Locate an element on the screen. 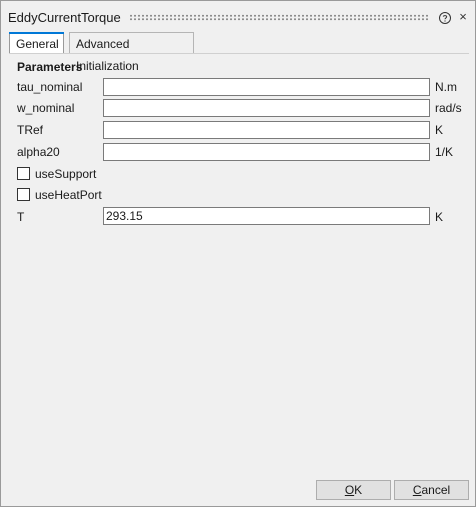 Image resolution: width=476 pixels, height=507 pixels. tab-divider is located at coordinates (239, 53).